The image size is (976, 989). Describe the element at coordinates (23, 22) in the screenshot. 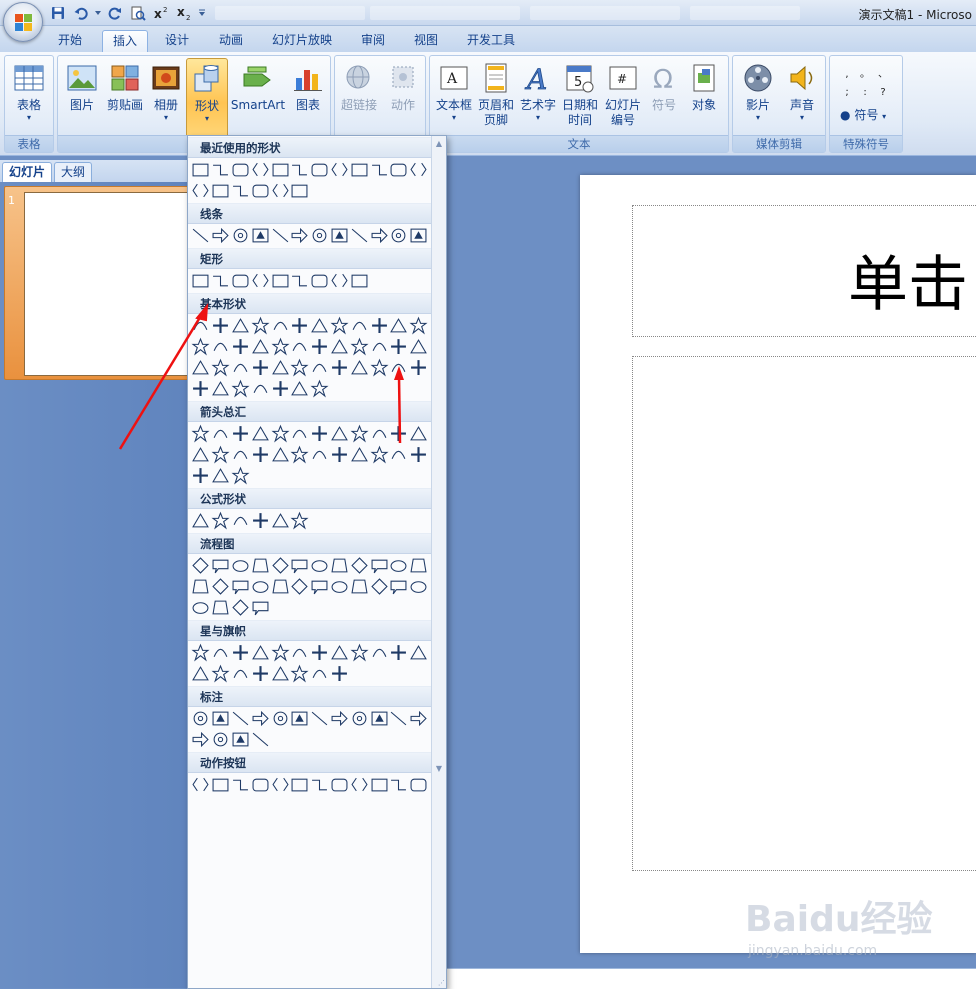

I see `office-button` at that location.